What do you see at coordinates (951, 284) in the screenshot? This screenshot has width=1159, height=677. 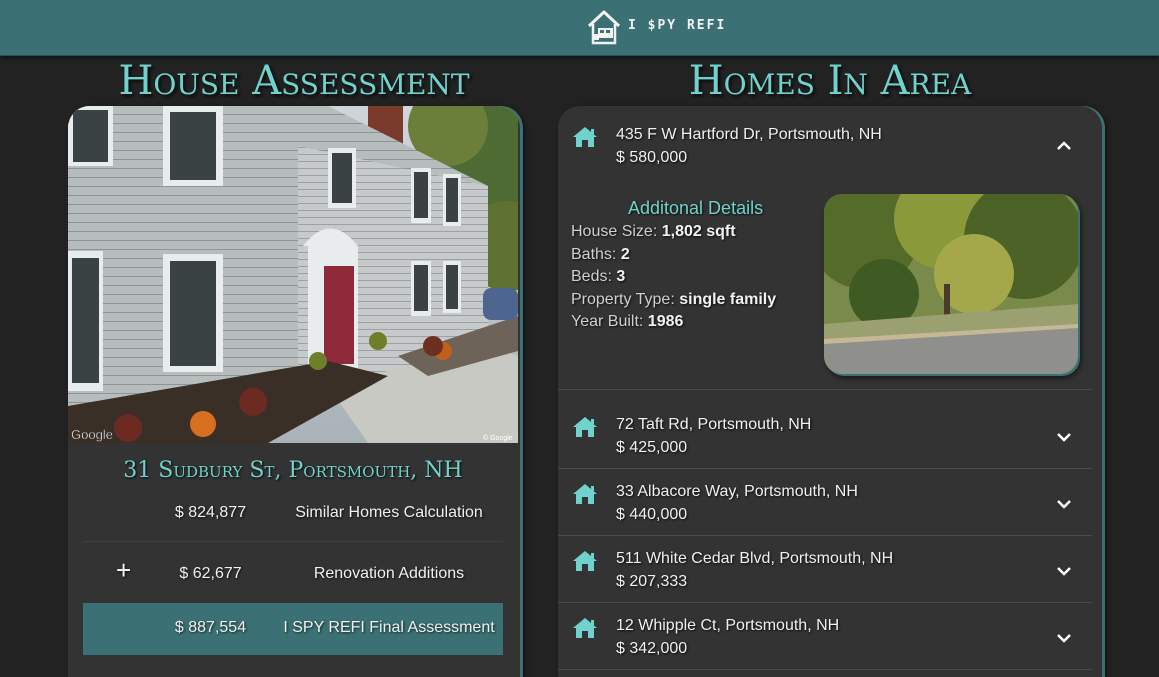 I see `home-street-photo` at bounding box center [951, 284].